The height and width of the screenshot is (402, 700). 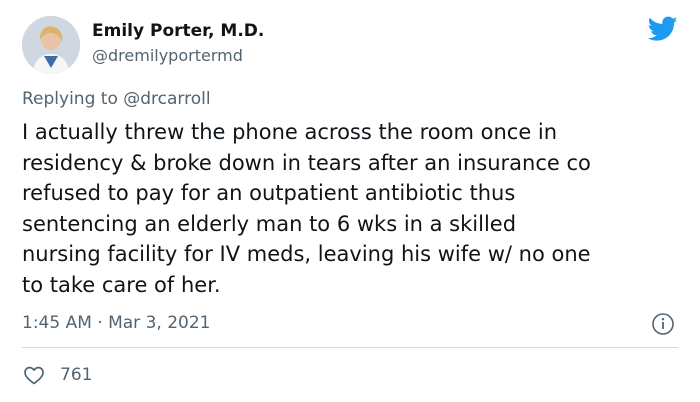 What do you see at coordinates (51, 45) in the screenshot?
I see `avatar` at bounding box center [51, 45].